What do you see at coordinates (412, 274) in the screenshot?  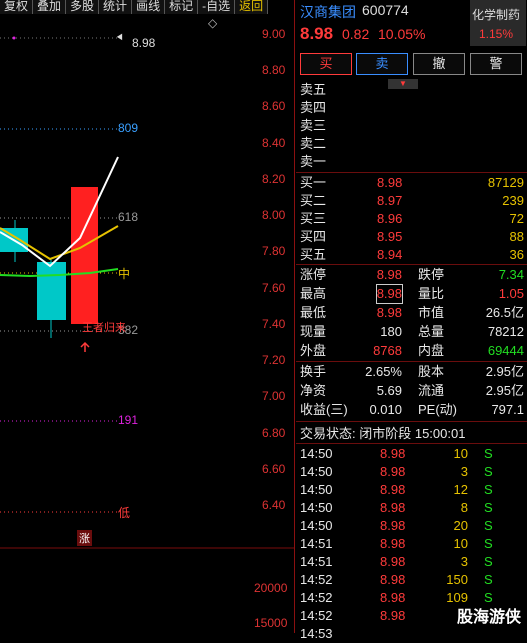 I see `stat-row: 涨停 8.98 跌停 7.34` at bounding box center [412, 274].